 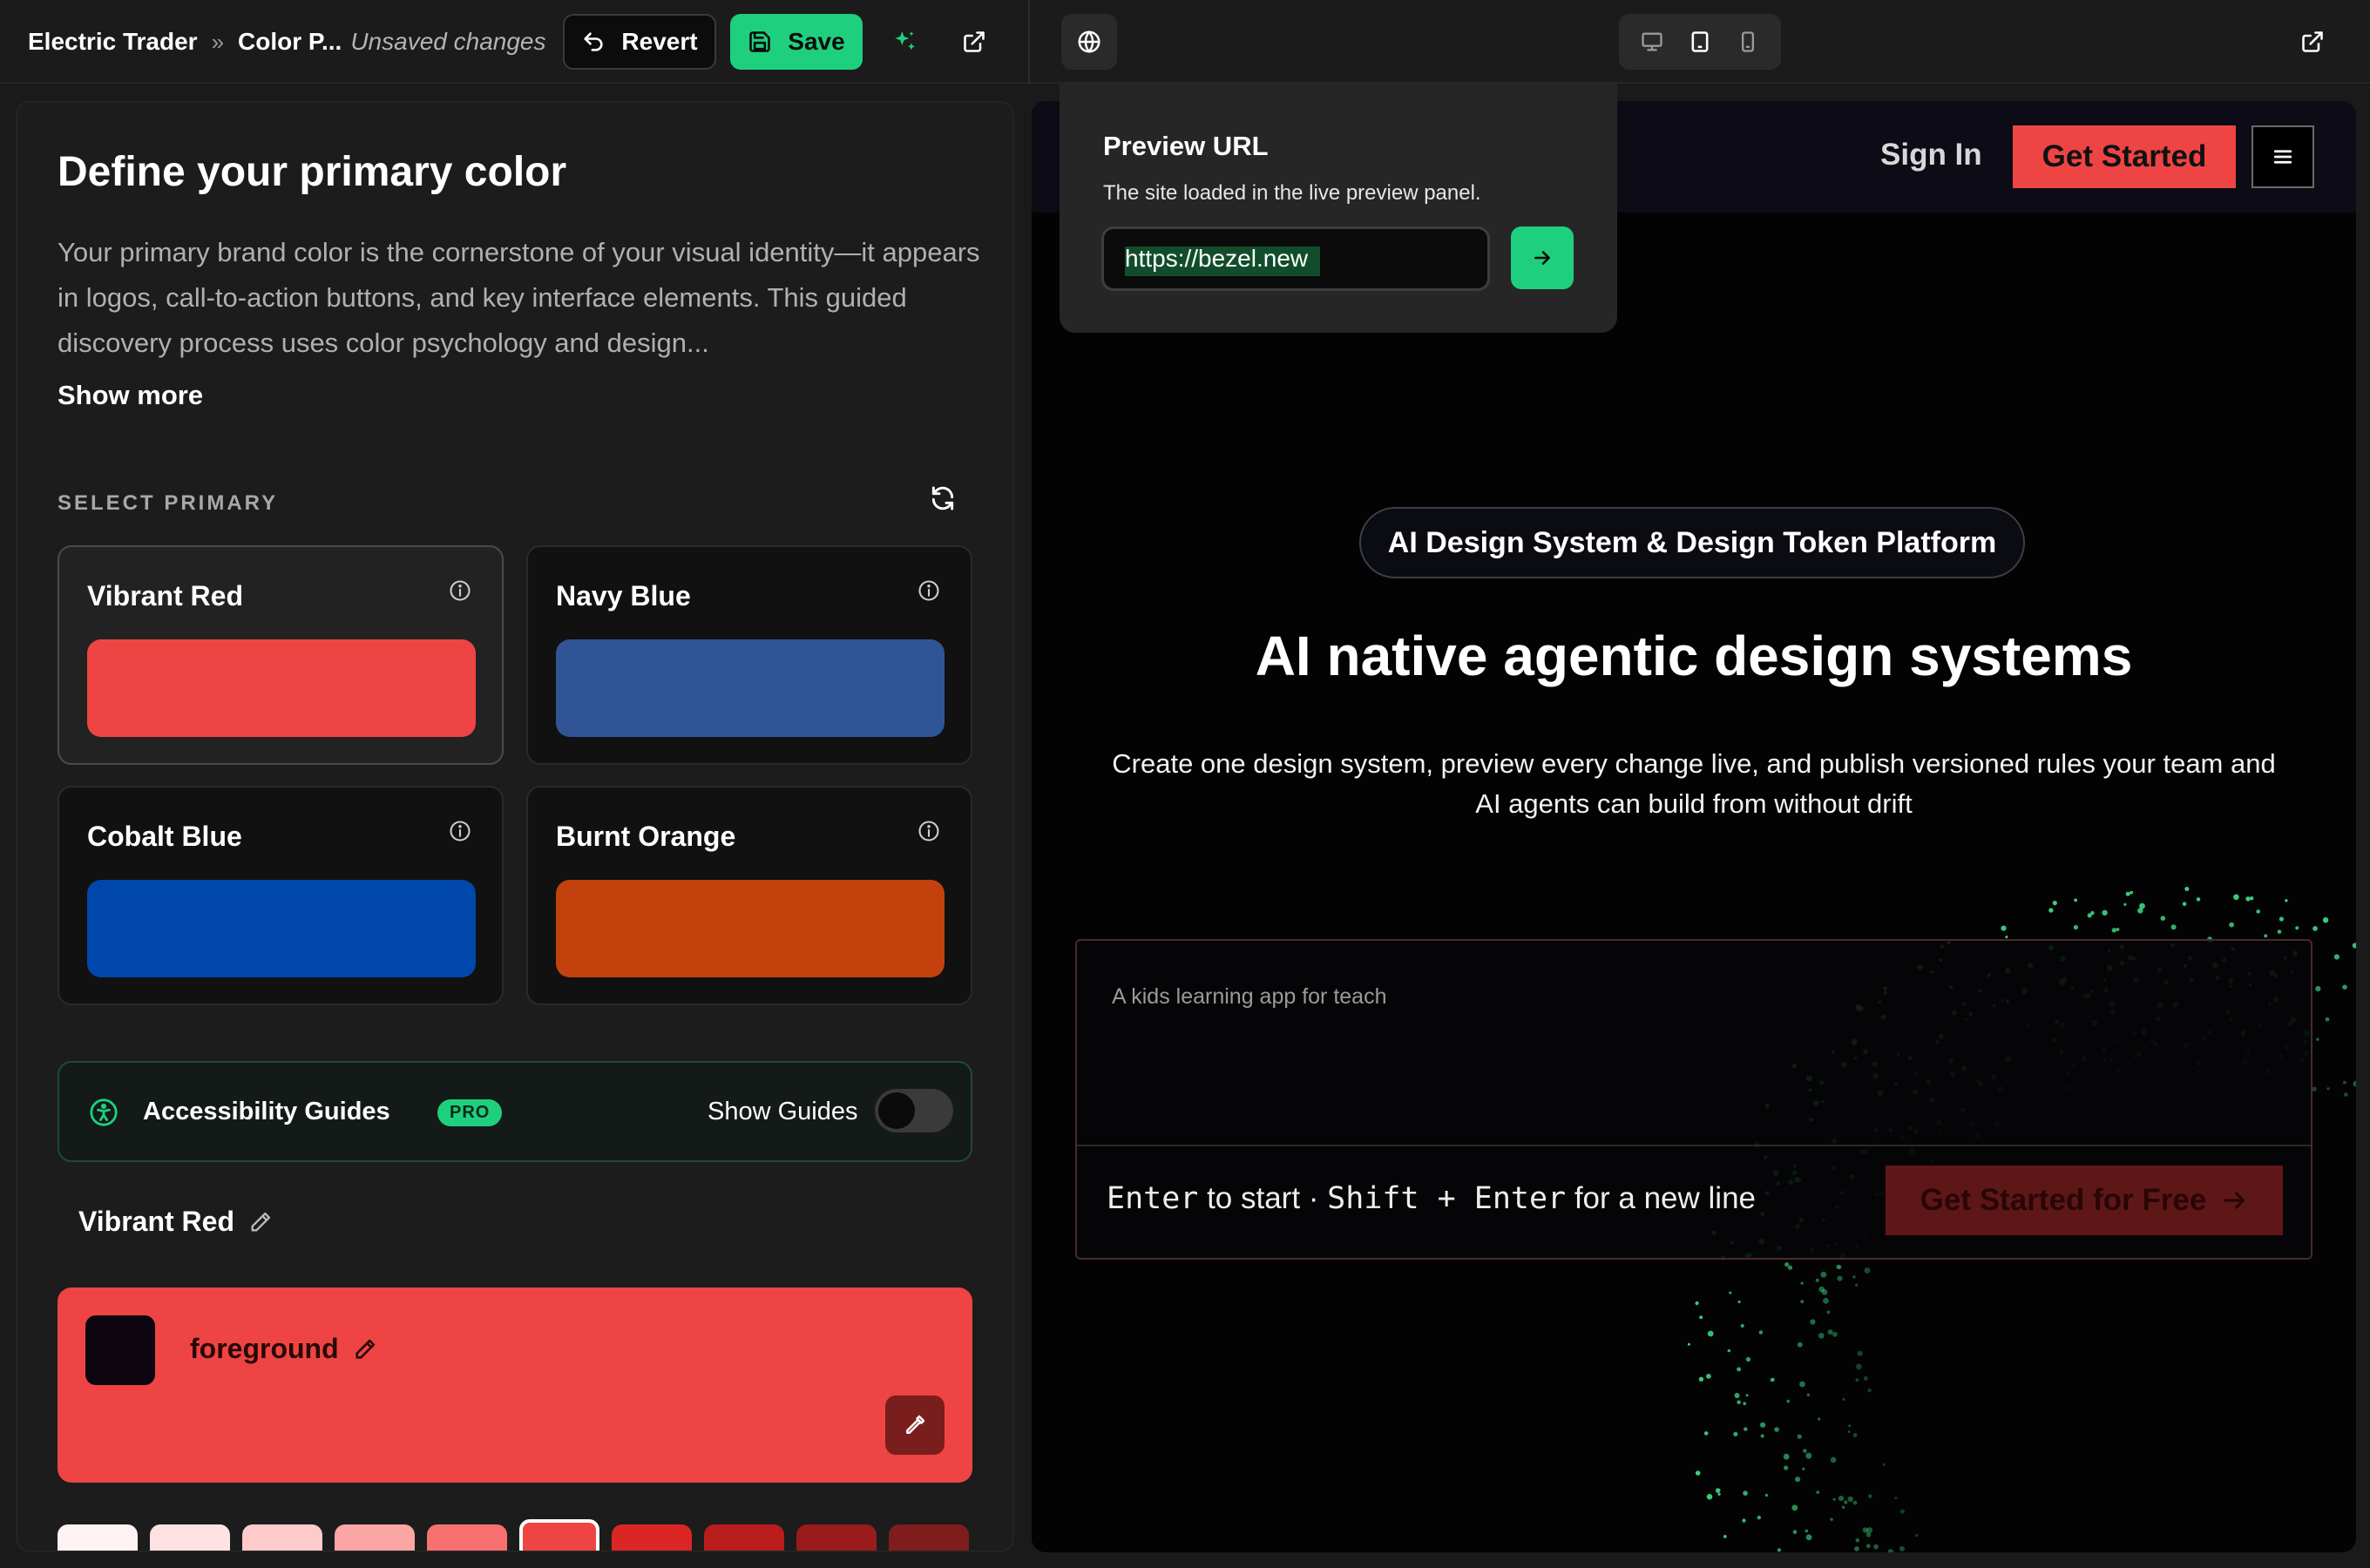 What do you see at coordinates (1748, 42) in the screenshot?
I see `mobile-view-button` at bounding box center [1748, 42].